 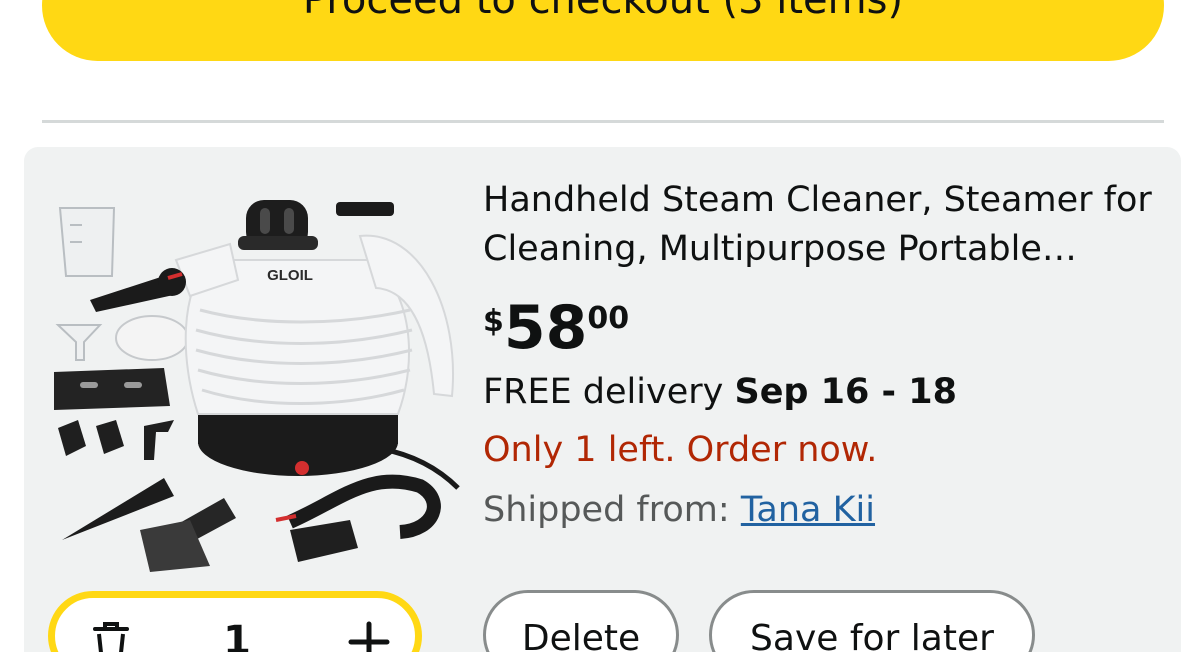 I want to click on divider, so click(x=603, y=121).